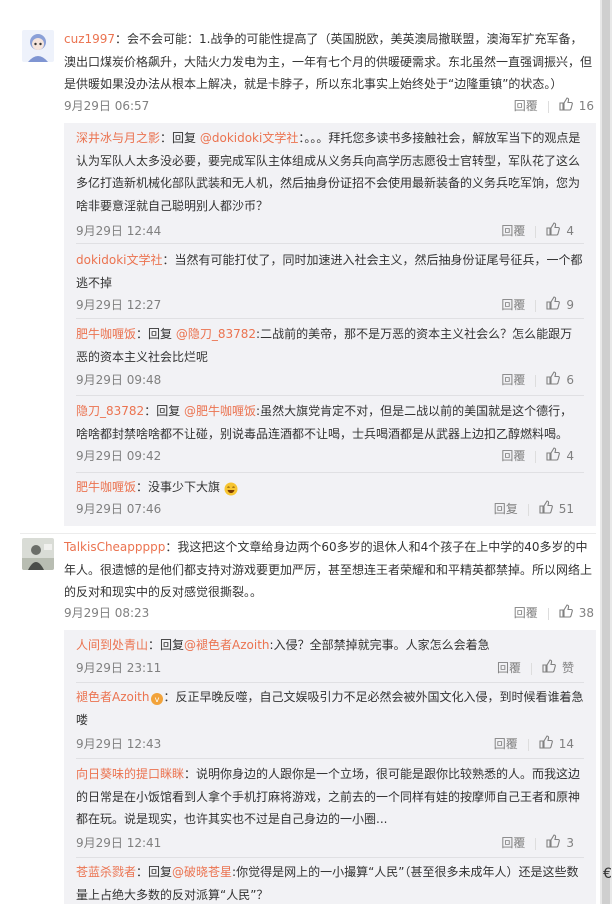  Describe the element at coordinates (119, 509) in the screenshot. I see `reply-time: 9月29日 07:46` at that location.